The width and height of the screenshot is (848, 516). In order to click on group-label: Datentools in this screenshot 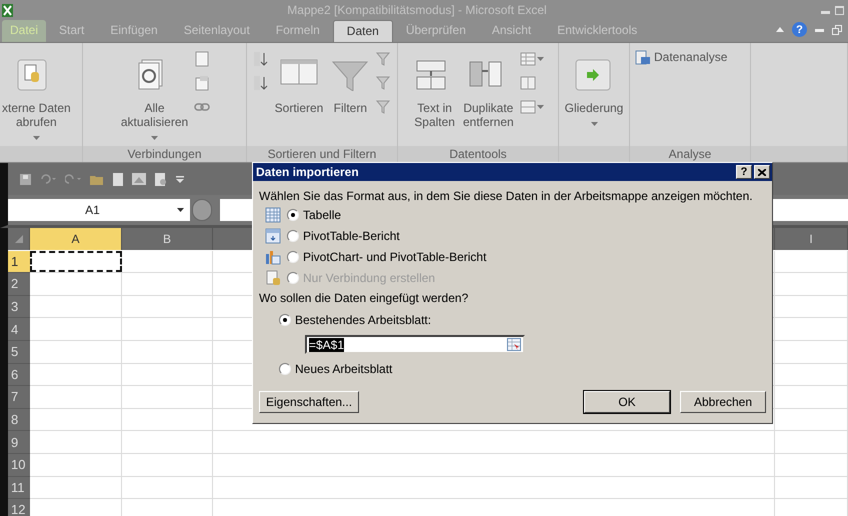, I will do `click(478, 154)`.